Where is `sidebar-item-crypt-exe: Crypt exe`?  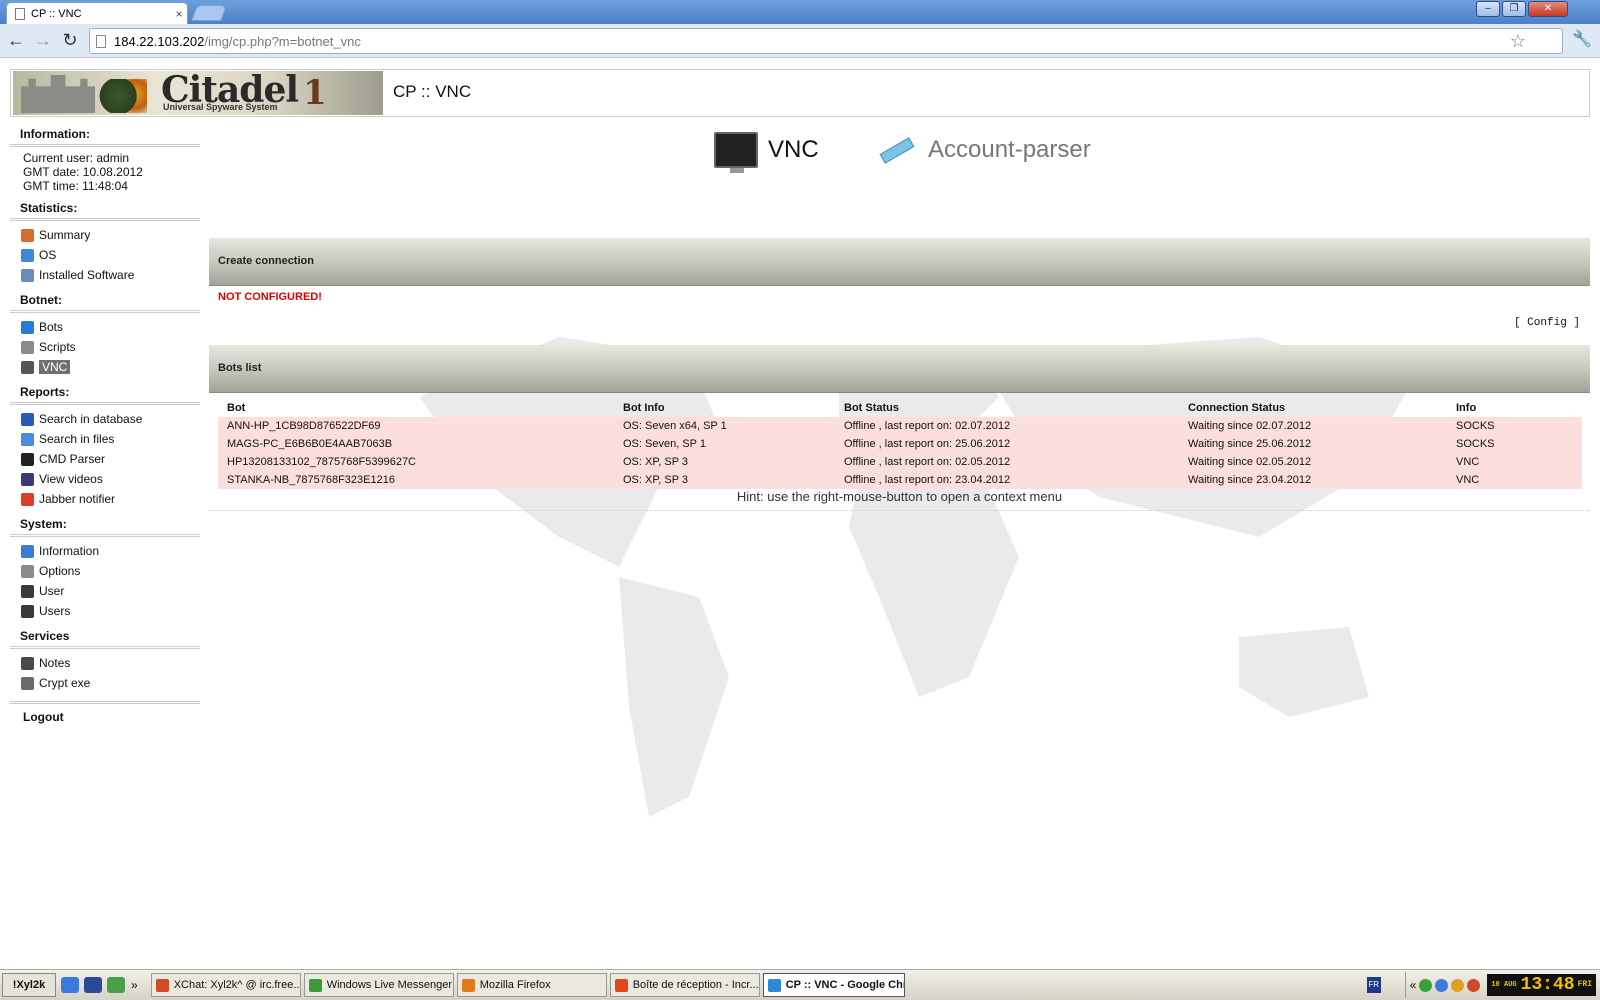 sidebar-item-crypt-exe: Crypt exe is located at coordinates (105, 683).